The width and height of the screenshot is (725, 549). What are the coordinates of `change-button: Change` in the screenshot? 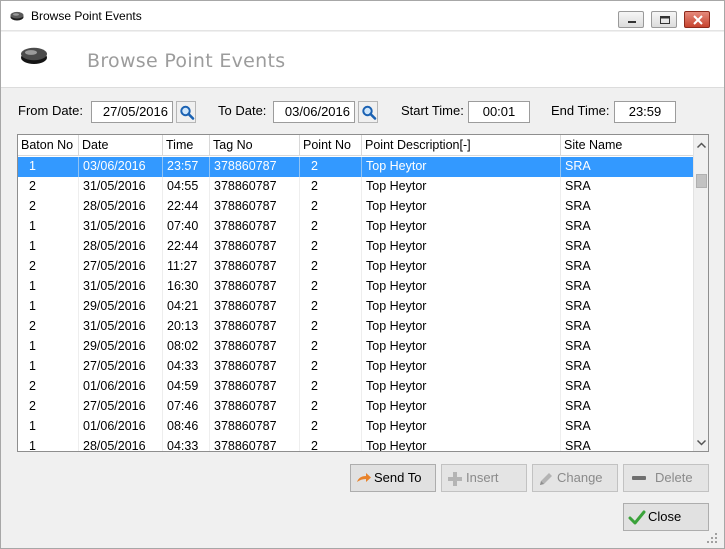 It's located at (575, 478).